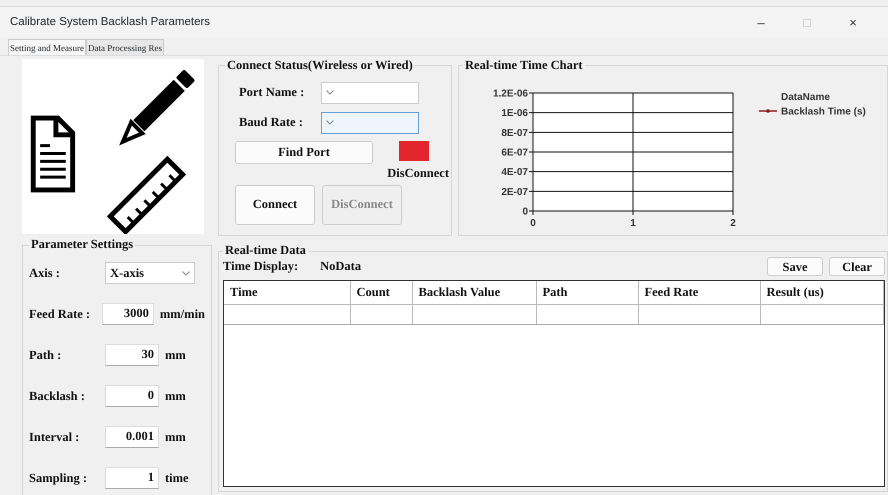 This screenshot has width=888, height=495. What do you see at coordinates (57, 396) in the screenshot?
I see `field-label: Backlash :` at bounding box center [57, 396].